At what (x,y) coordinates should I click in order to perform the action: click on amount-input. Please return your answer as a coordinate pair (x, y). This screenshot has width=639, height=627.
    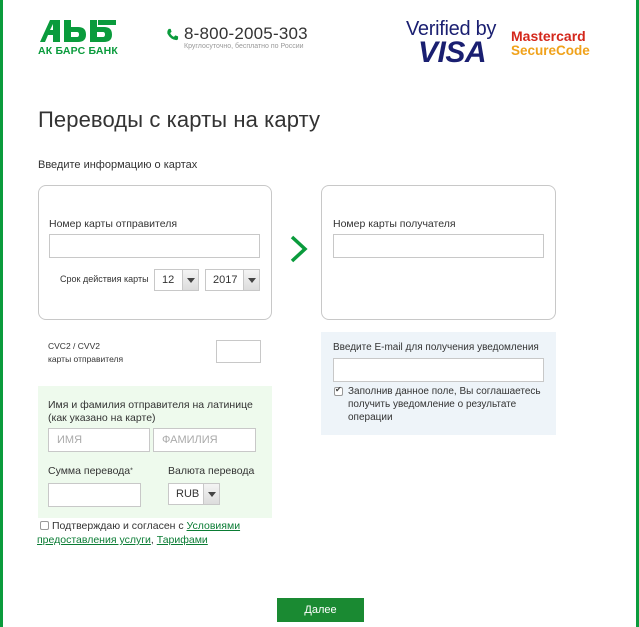
    Looking at the image, I should click on (94, 495).